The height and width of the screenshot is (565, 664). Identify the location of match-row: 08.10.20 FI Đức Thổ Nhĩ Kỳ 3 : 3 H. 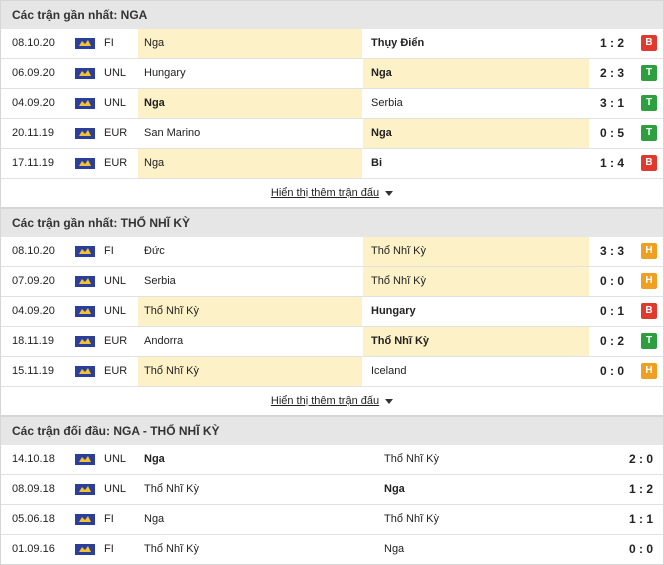
(332, 252).